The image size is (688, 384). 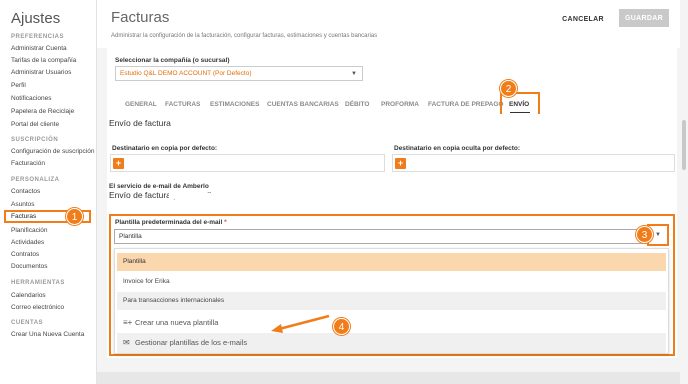 I want to click on section-herramientas: HERRAMIENTAS, so click(x=38, y=283).